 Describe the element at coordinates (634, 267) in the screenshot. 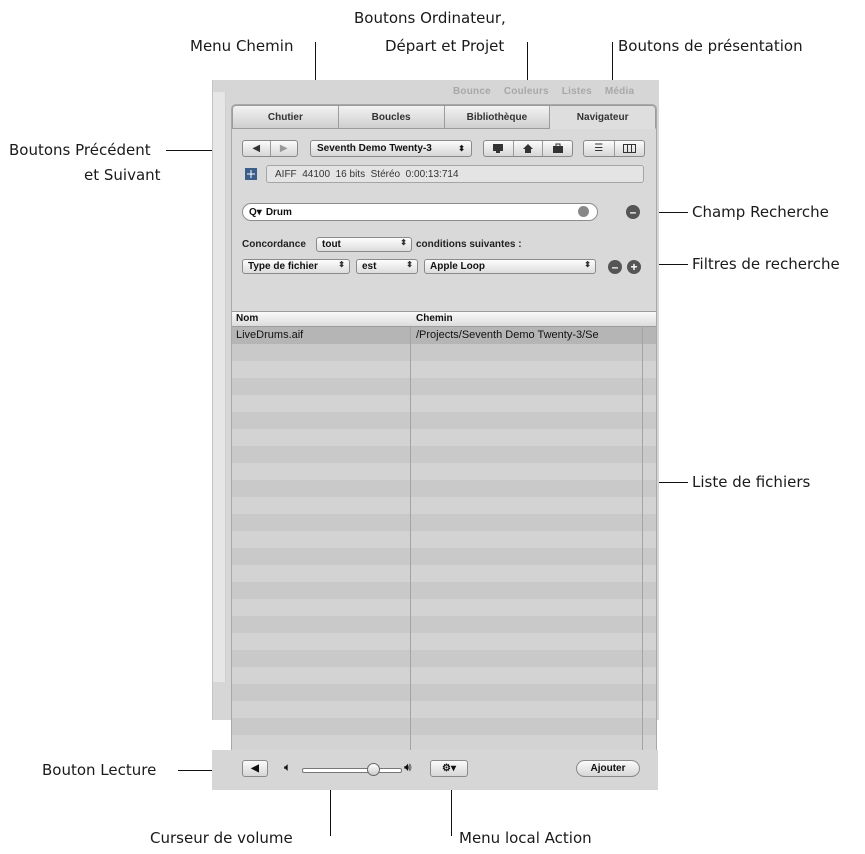

I see `add-filter-button: +` at that location.